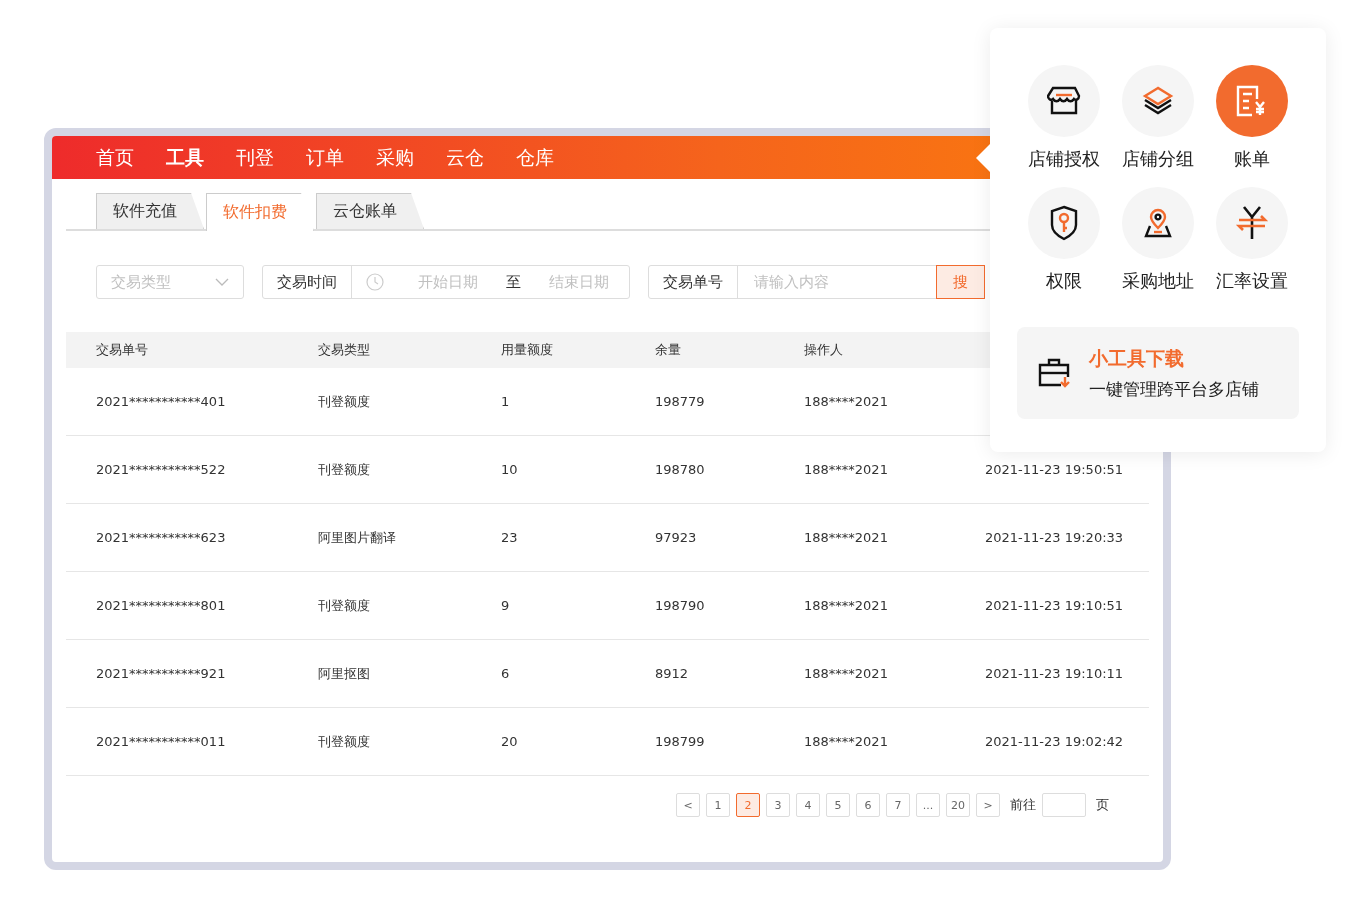 The image size is (1350, 900). Describe the element at coordinates (1252, 281) in the screenshot. I see `tool-label: 汇率设置` at that location.